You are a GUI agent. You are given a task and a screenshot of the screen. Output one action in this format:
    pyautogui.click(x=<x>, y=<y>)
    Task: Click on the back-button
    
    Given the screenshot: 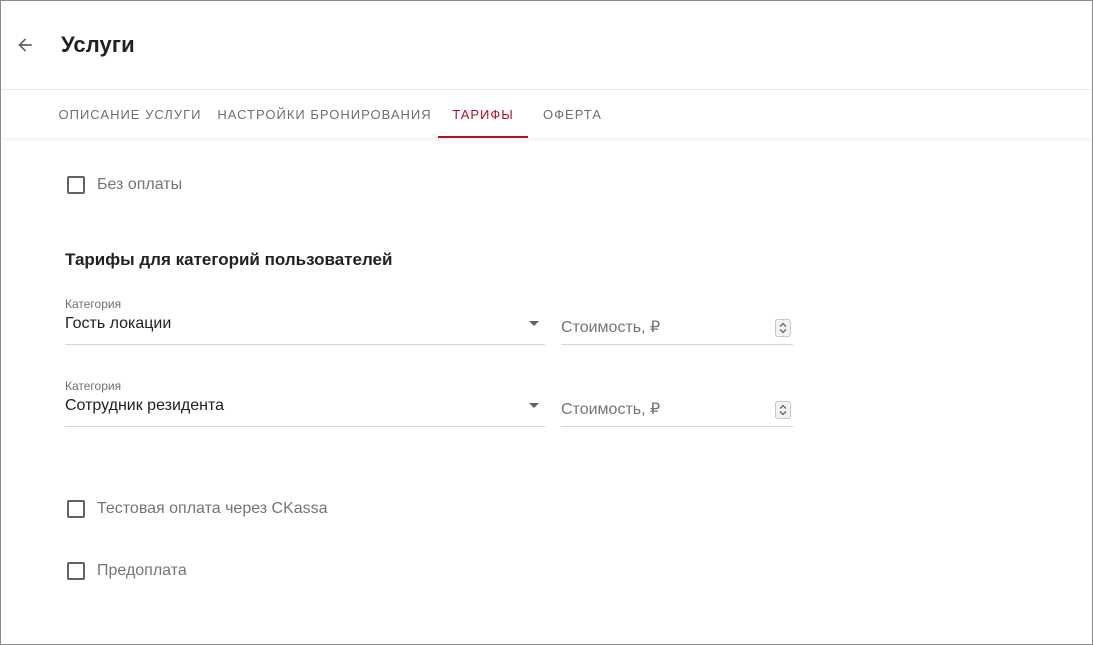 What is the action you would take?
    pyautogui.click(x=25, y=45)
    